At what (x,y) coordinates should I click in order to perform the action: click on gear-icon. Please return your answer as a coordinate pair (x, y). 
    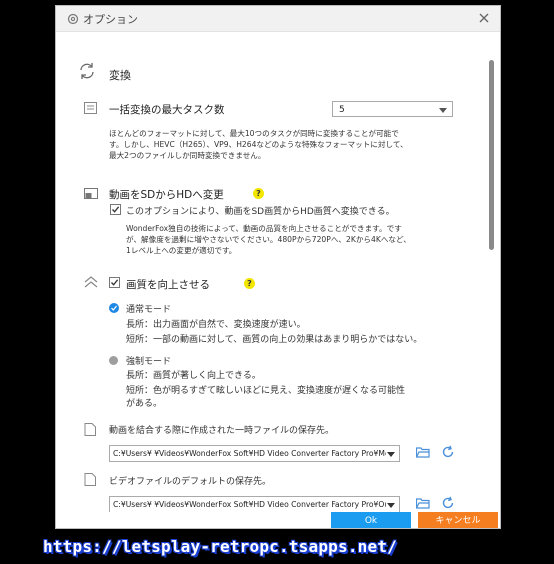
    Looking at the image, I should click on (73, 19).